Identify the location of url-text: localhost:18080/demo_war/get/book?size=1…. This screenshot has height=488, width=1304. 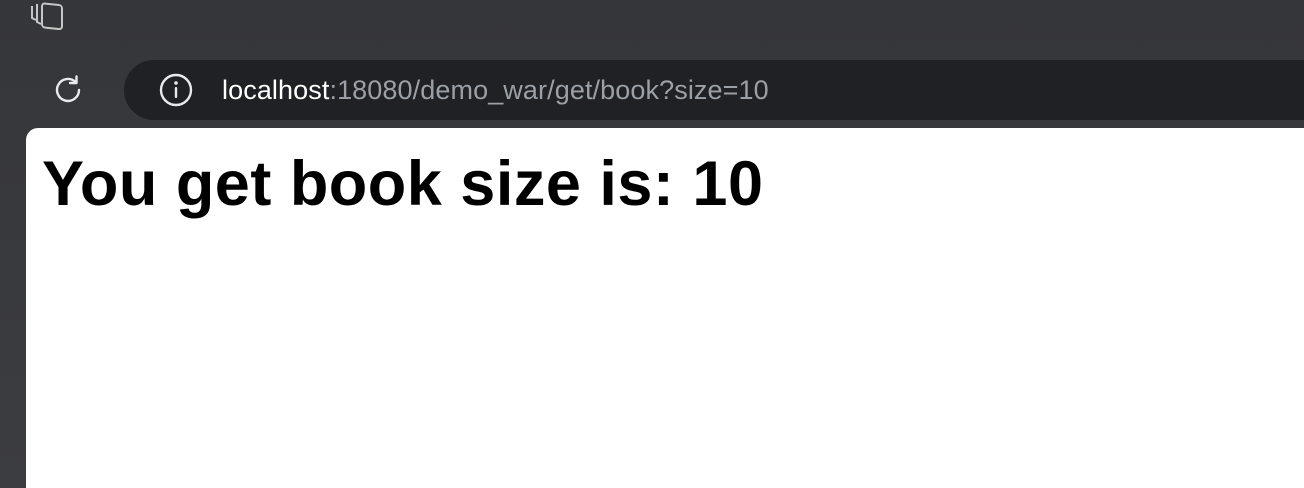
(495, 90).